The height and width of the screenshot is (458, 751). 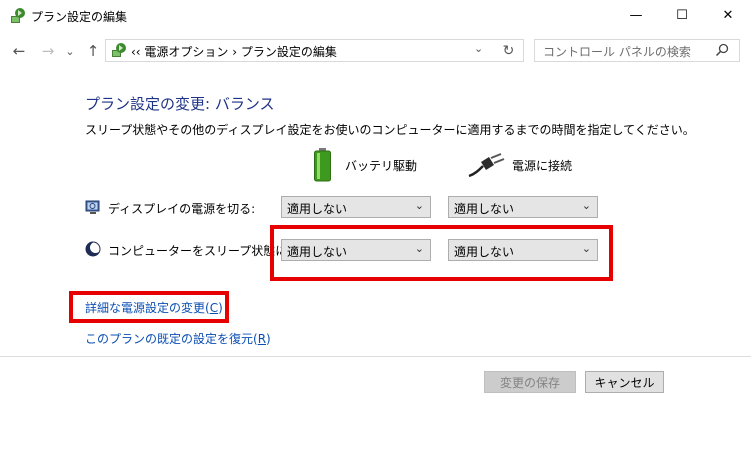 What do you see at coordinates (93, 51) in the screenshot?
I see `up-button: ↑` at bounding box center [93, 51].